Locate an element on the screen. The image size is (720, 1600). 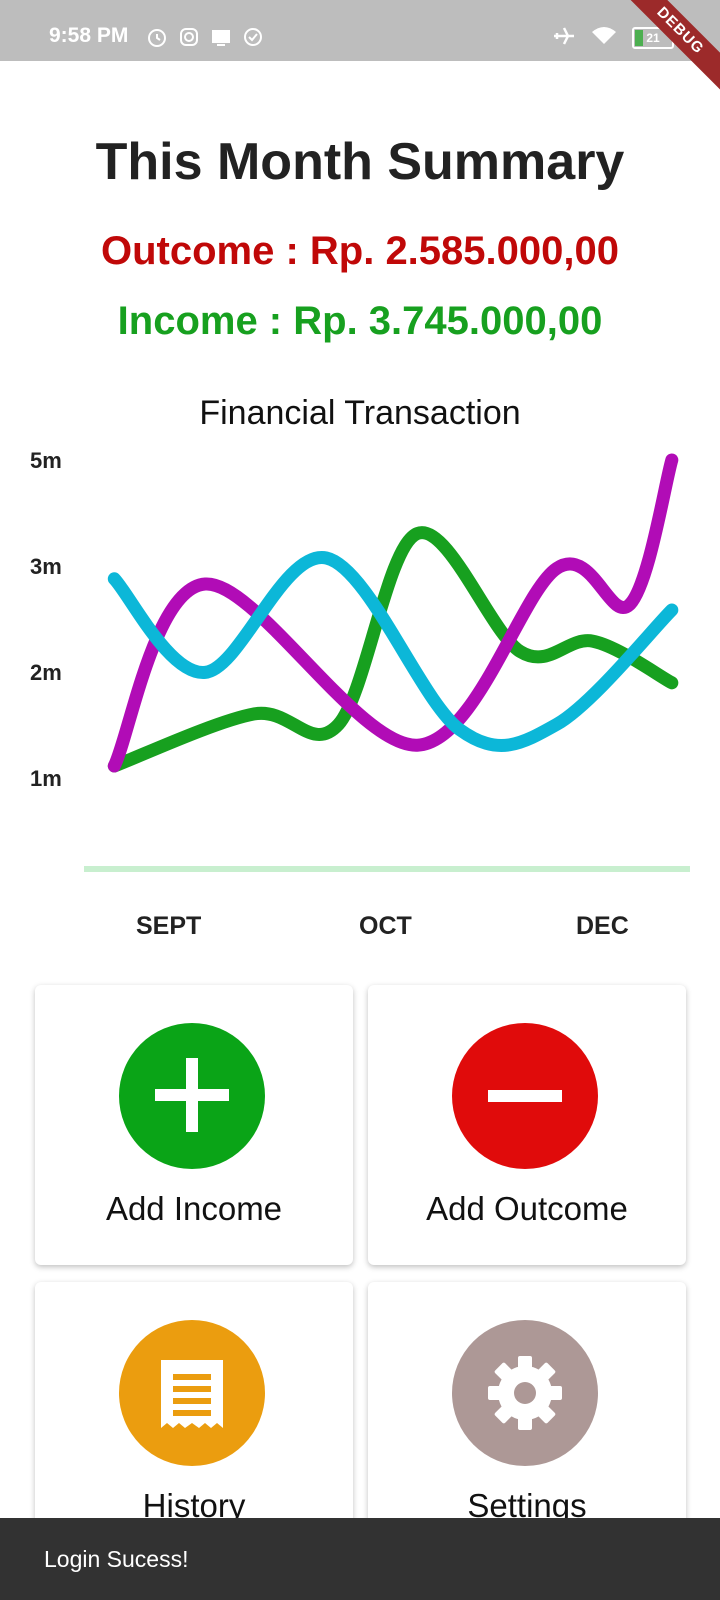
outcome-total: Outcome : Rp. 2.585.000,00 is located at coordinates (359, 251).